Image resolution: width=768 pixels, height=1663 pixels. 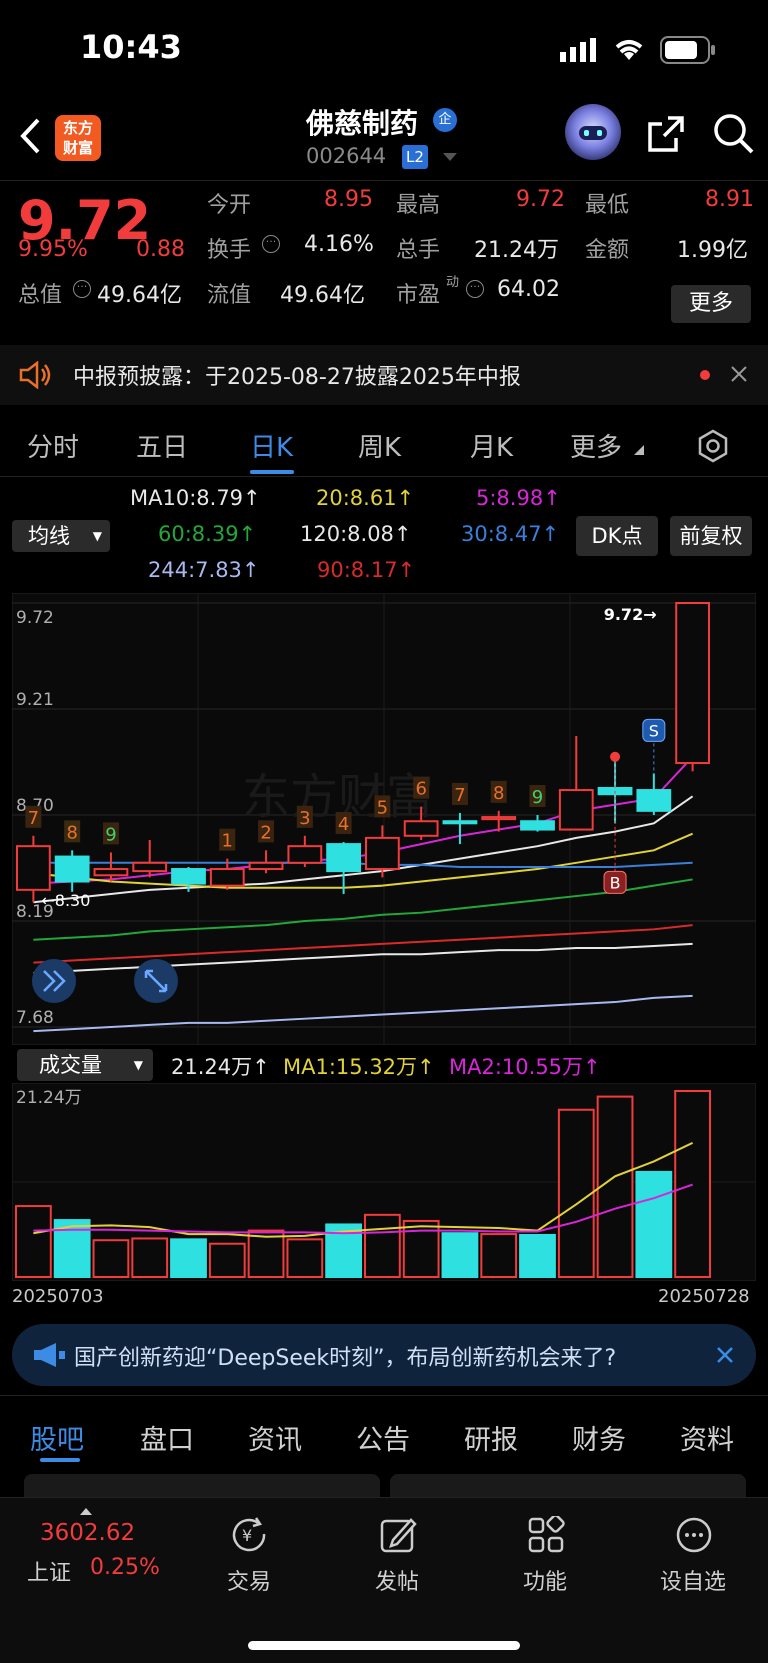 I want to click on adjust-label: 前复权, so click(x=711, y=536).